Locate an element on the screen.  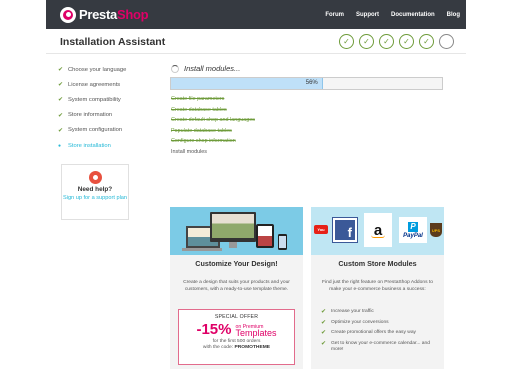
monitor-image is located at coordinates (233, 227).